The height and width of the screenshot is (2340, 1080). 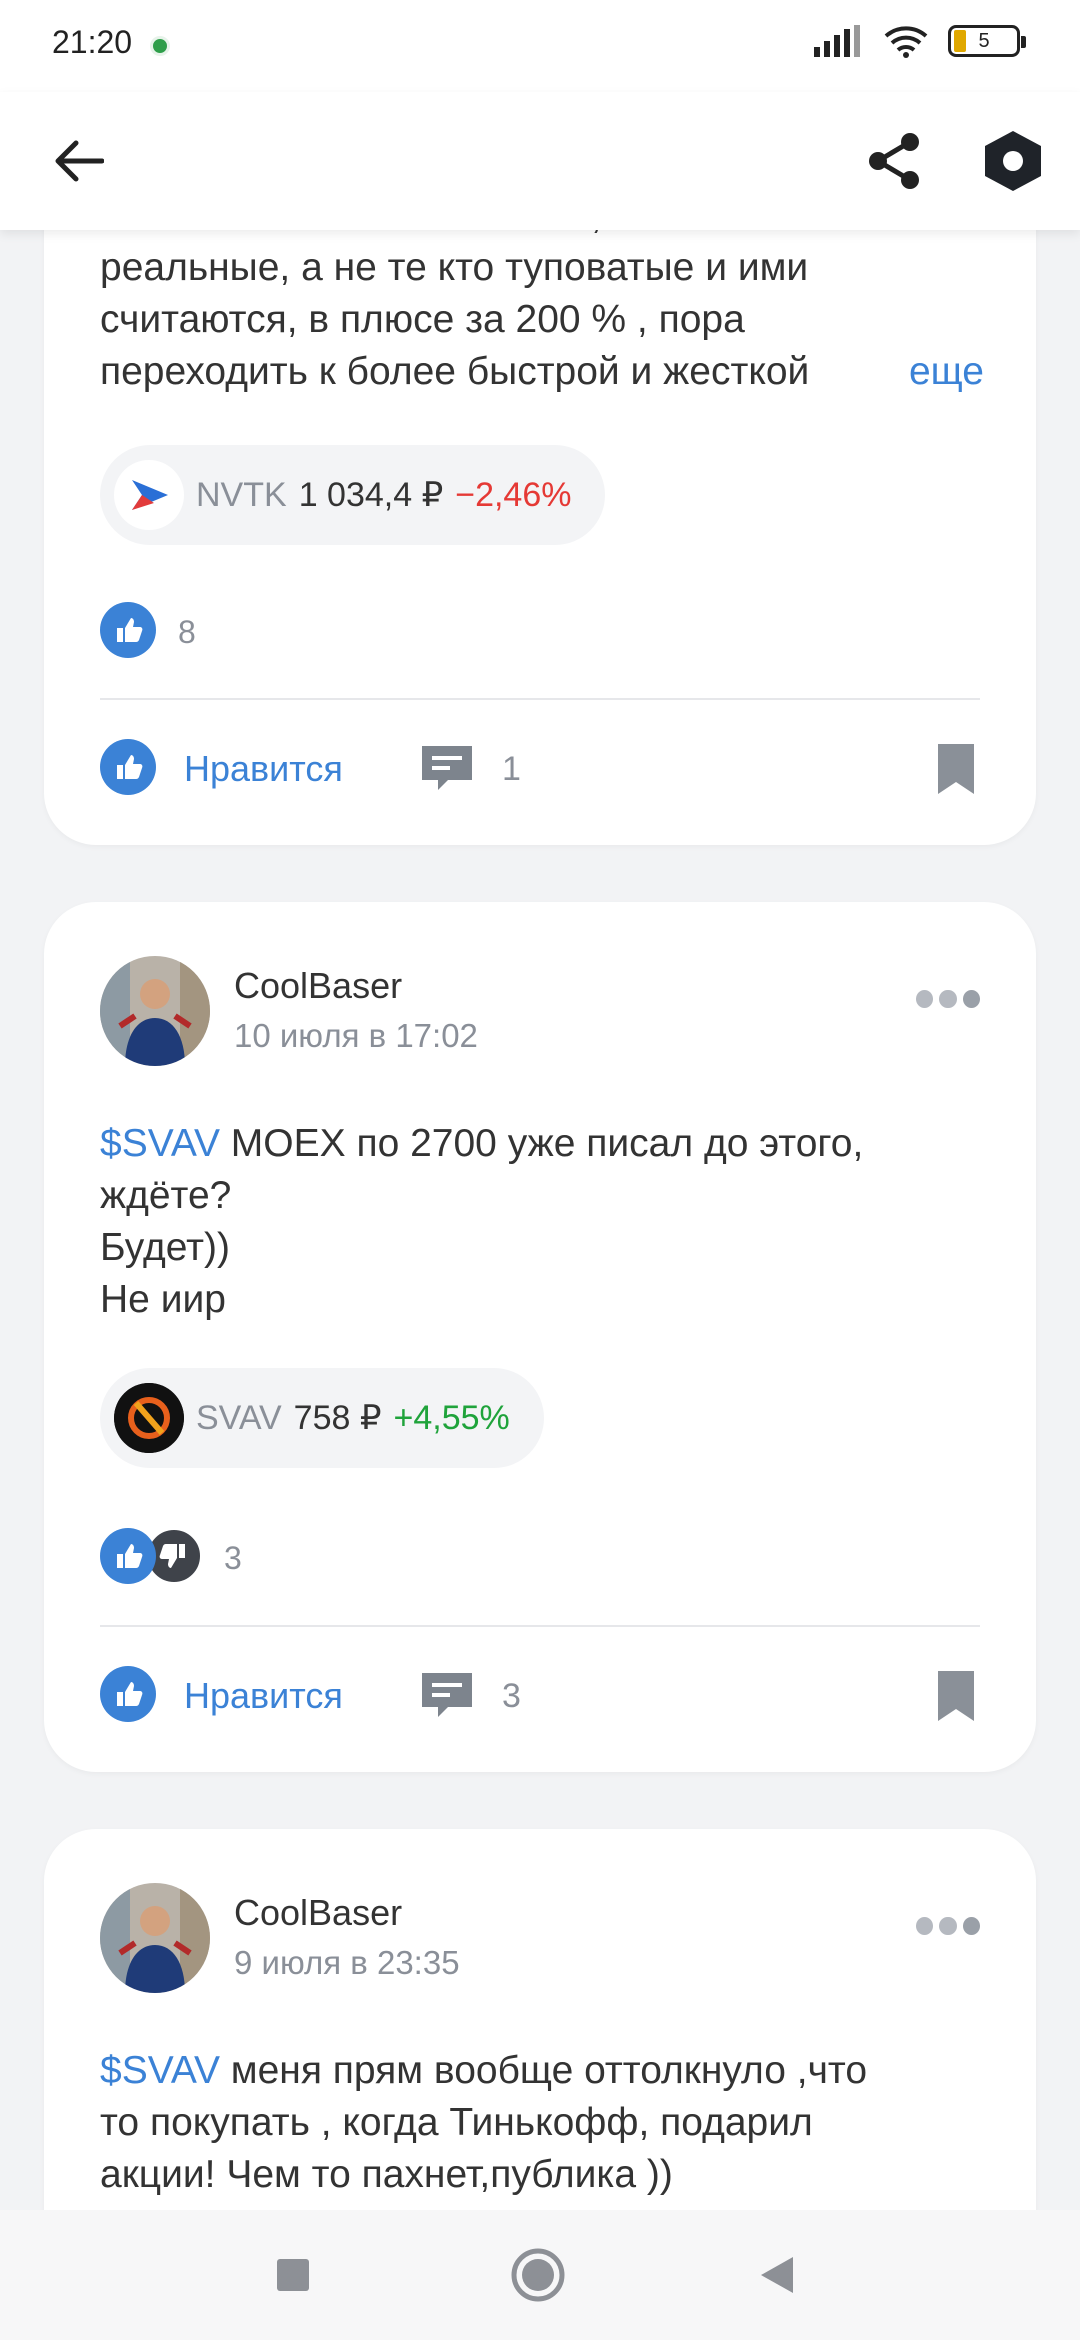 I want to click on comments-button: 1, so click(x=469, y=769).